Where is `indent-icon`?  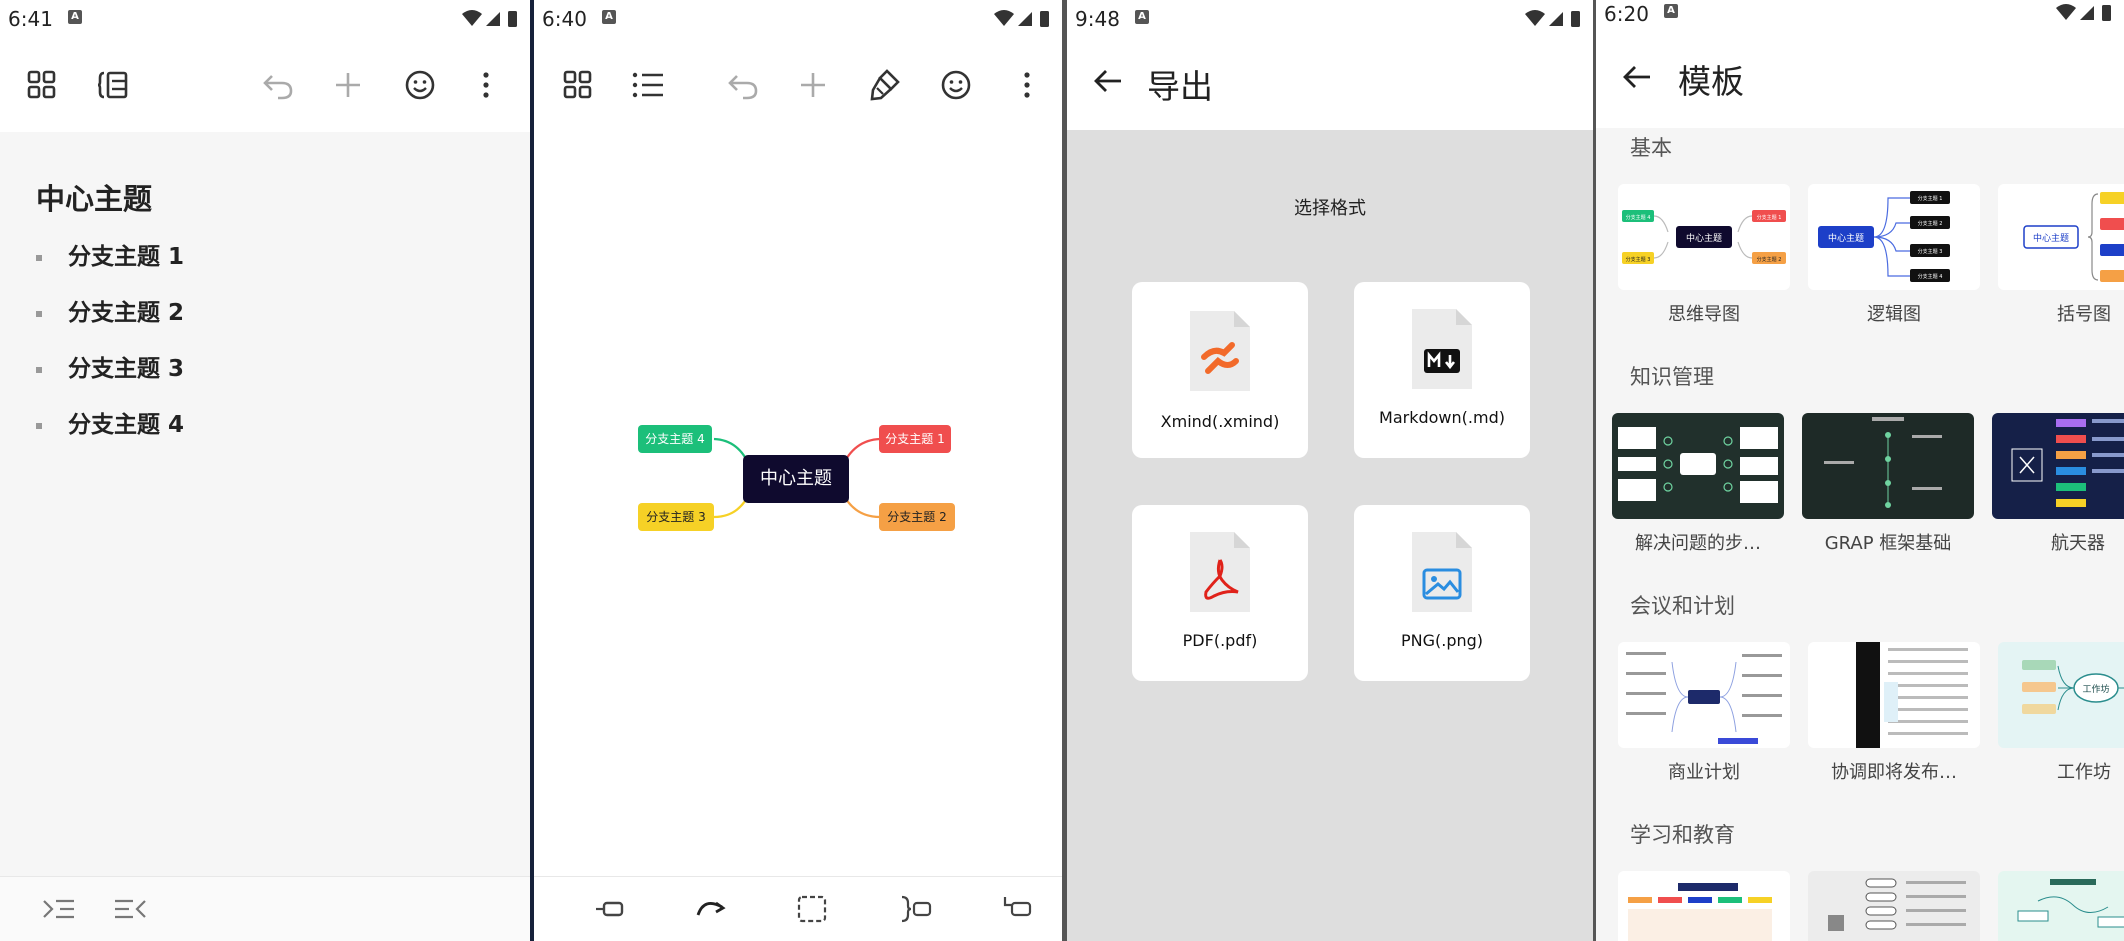
indent-icon is located at coordinates (59, 909).